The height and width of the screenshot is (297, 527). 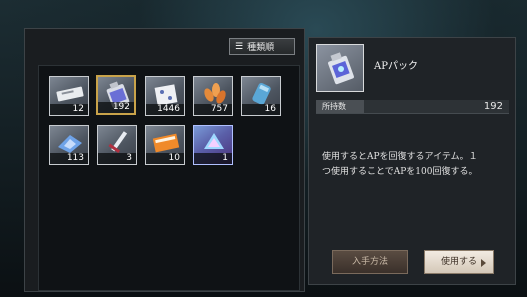 What do you see at coordinates (117, 158) in the screenshot?
I see `item-count: 3` at bounding box center [117, 158].